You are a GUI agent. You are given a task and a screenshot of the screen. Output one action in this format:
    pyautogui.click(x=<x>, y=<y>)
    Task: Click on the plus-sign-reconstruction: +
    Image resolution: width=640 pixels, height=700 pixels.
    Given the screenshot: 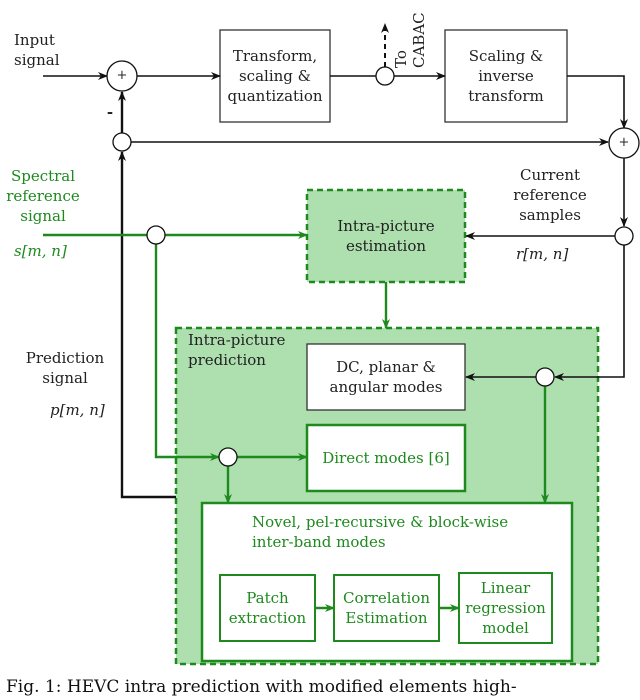 What is the action you would take?
    pyautogui.click(x=624, y=142)
    